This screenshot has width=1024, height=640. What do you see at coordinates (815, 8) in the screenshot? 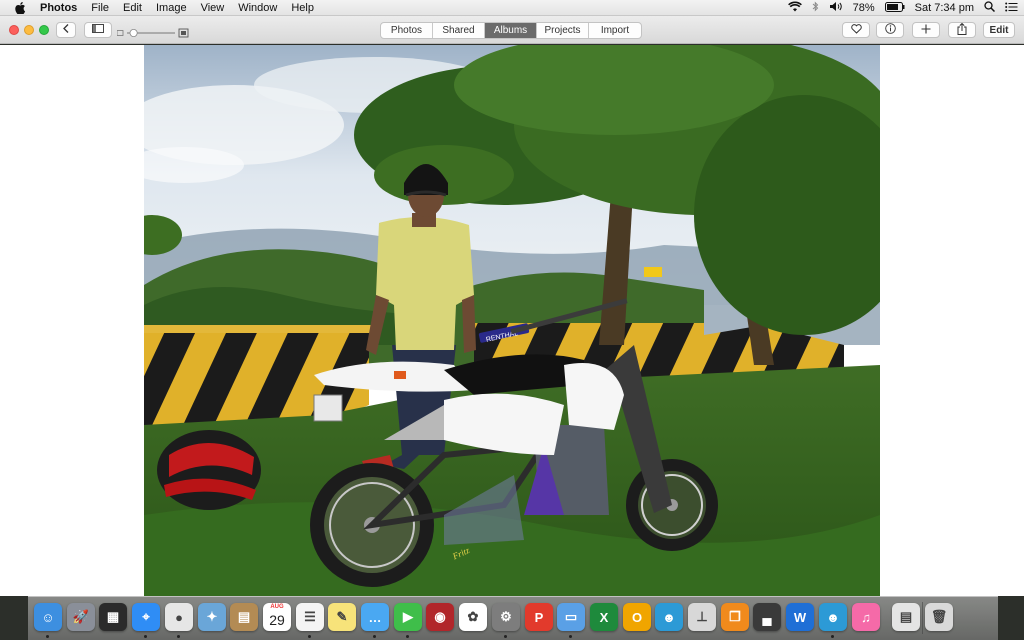
I see `bluetooth-icon` at bounding box center [815, 8].